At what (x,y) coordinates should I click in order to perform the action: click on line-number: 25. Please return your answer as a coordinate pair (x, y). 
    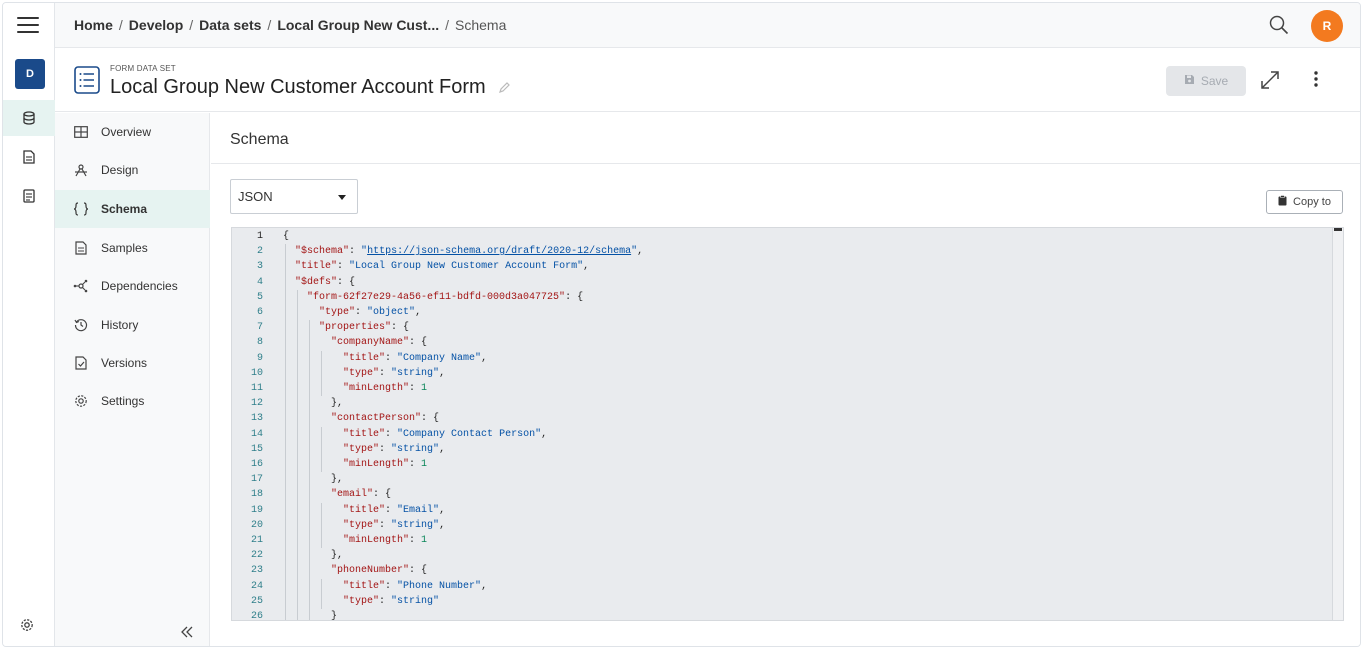
    Looking at the image, I should click on (256, 601).